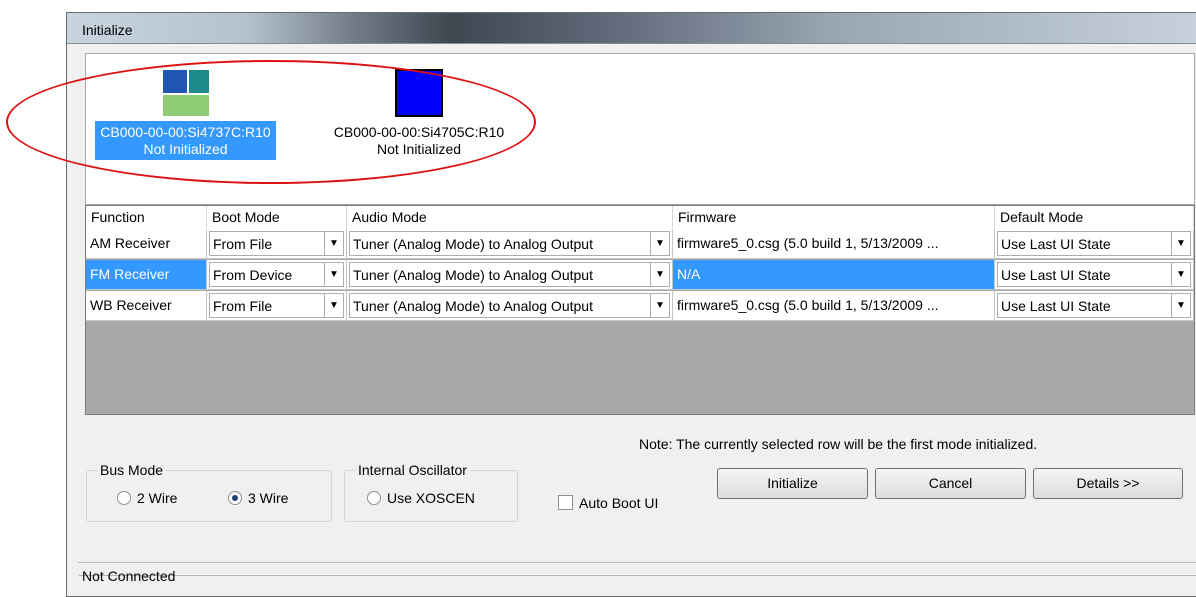  Describe the element at coordinates (834, 217) in the screenshot. I see `column-header-firmware: Firmware` at that location.